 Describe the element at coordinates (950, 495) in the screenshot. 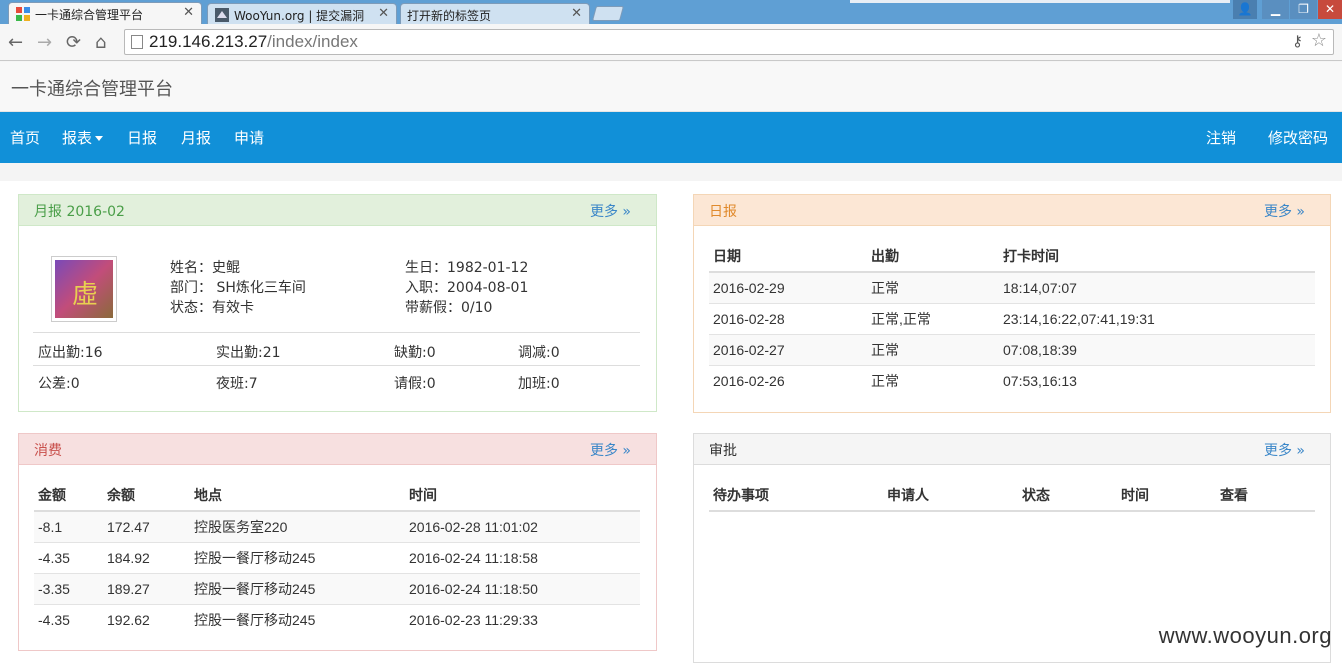

I see `col-applicant: 申请人` at that location.